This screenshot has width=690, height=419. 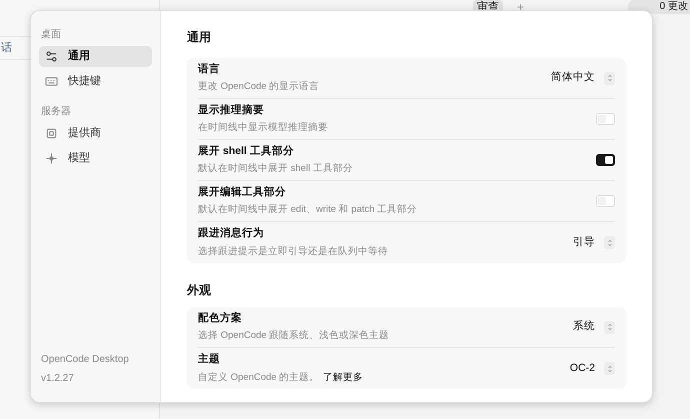 I want to click on sidebar-item: 提供商, so click(x=95, y=133).